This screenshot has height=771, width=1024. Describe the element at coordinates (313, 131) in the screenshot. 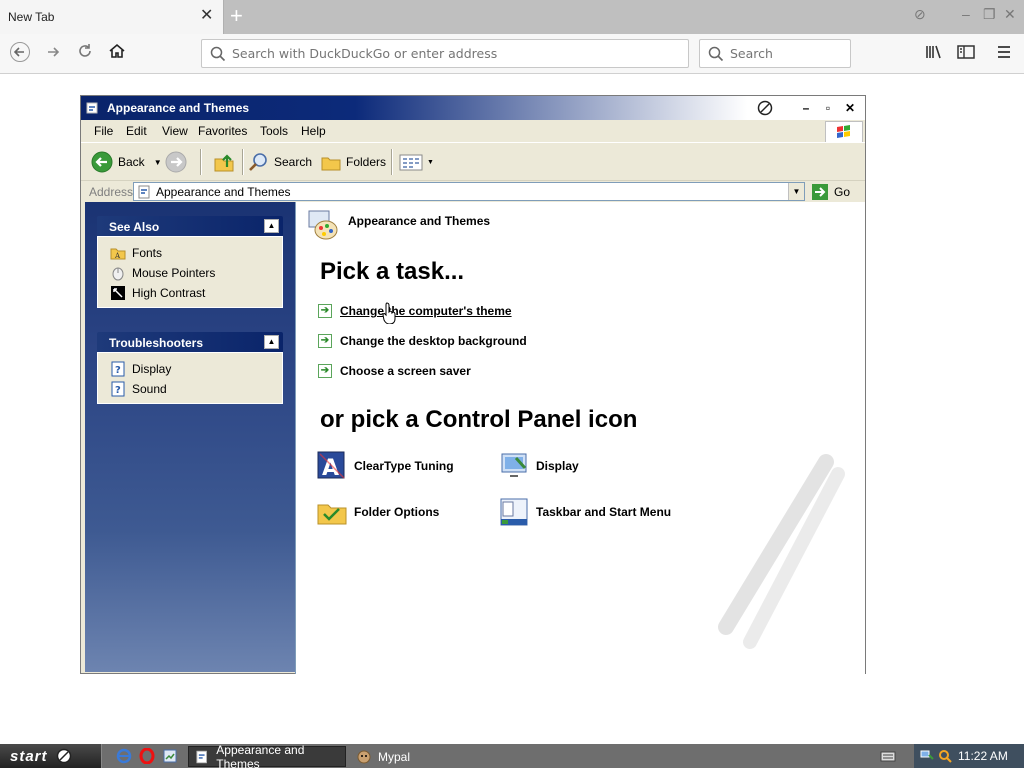

I see `menu-help: Help` at that location.